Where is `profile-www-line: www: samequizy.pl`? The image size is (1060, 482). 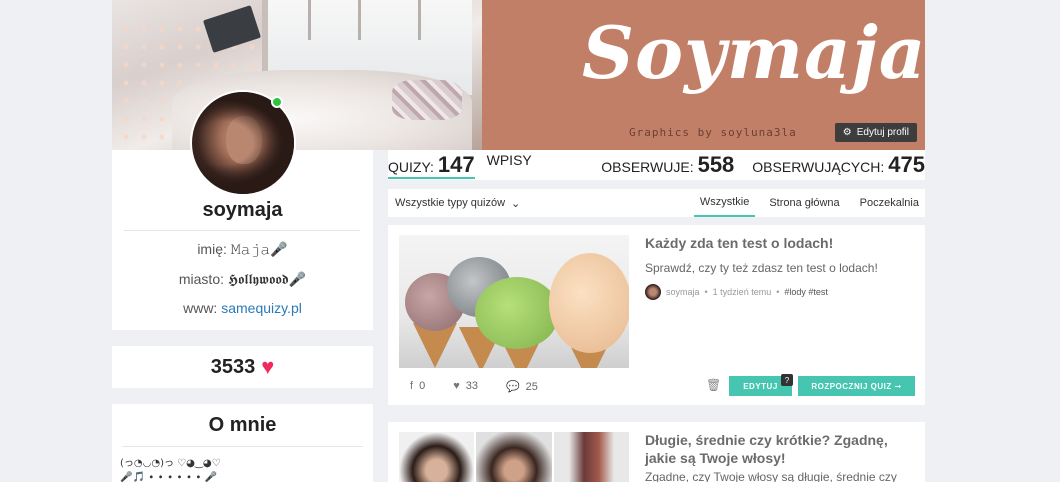
profile-www-line: www: samequizy.pl is located at coordinates (242, 308).